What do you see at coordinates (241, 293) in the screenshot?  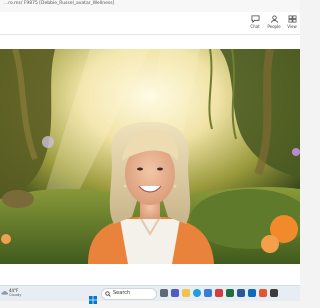 I see `word-icon` at bounding box center [241, 293].